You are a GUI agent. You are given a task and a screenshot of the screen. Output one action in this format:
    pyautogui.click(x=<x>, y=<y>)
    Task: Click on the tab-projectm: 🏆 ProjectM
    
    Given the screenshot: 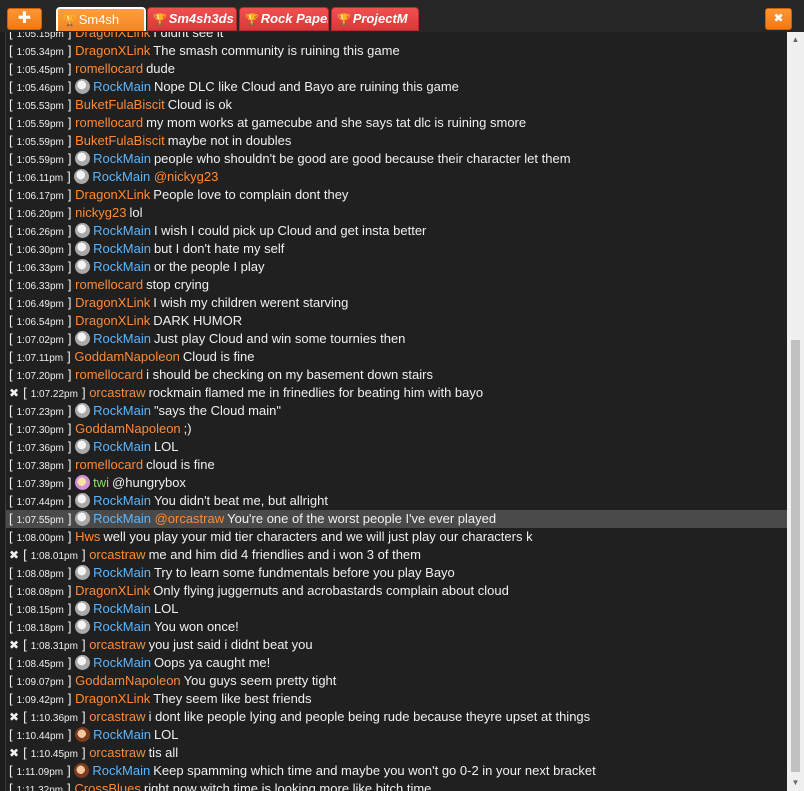 What is the action you would take?
    pyautogui.click(x=375, y=19)
    